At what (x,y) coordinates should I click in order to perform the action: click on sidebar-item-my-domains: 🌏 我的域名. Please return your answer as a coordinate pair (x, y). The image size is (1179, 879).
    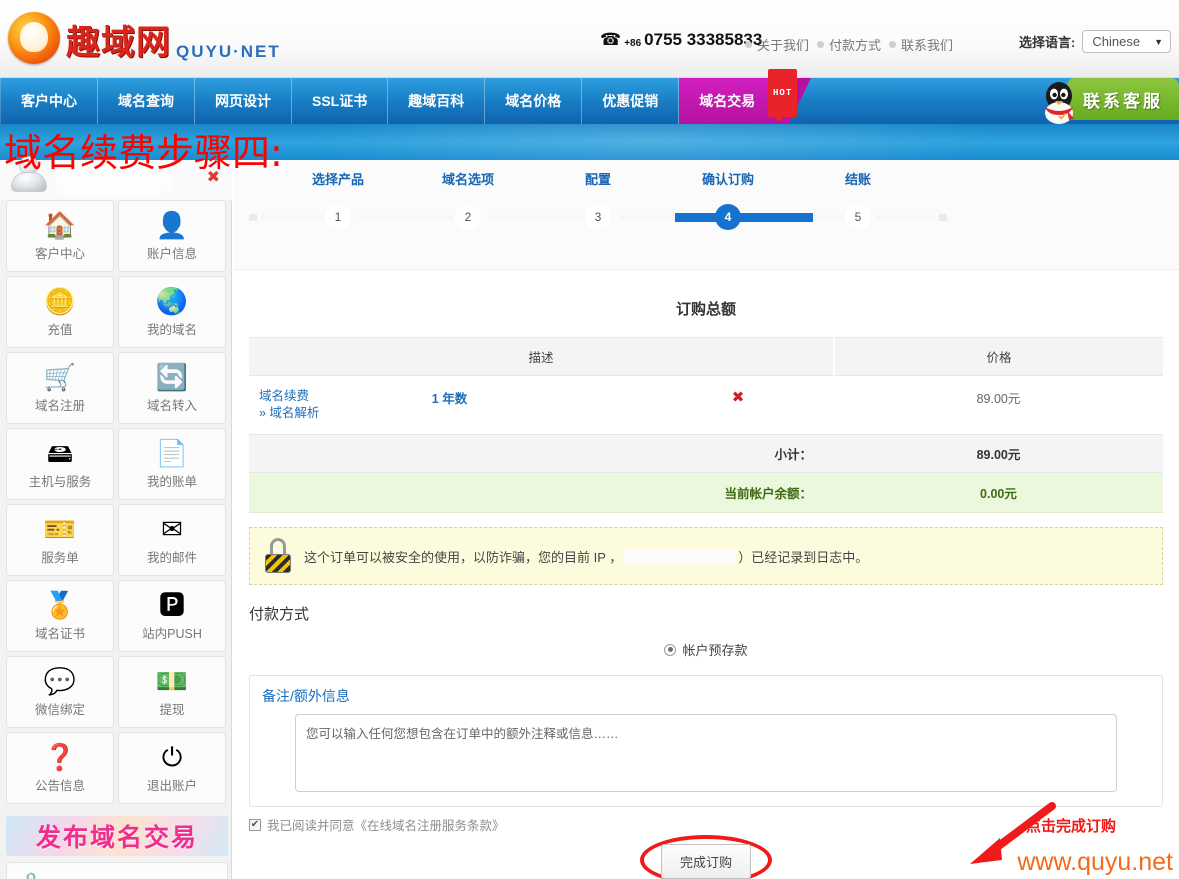
    Looking at the image, I should click on (172, 312).